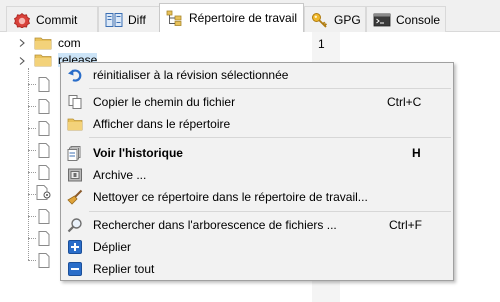 Image resolution: width=500 pixels, height=302 pixels. I want to click on menu-item-expand: Déplier, so click(257, 247).